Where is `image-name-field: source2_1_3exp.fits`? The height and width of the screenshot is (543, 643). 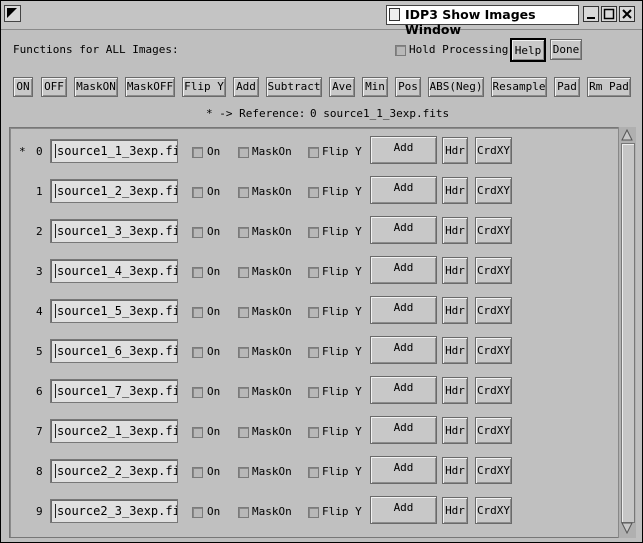
image-name-field: source2_1_3exp.fits is located at coordinates (114, 431).